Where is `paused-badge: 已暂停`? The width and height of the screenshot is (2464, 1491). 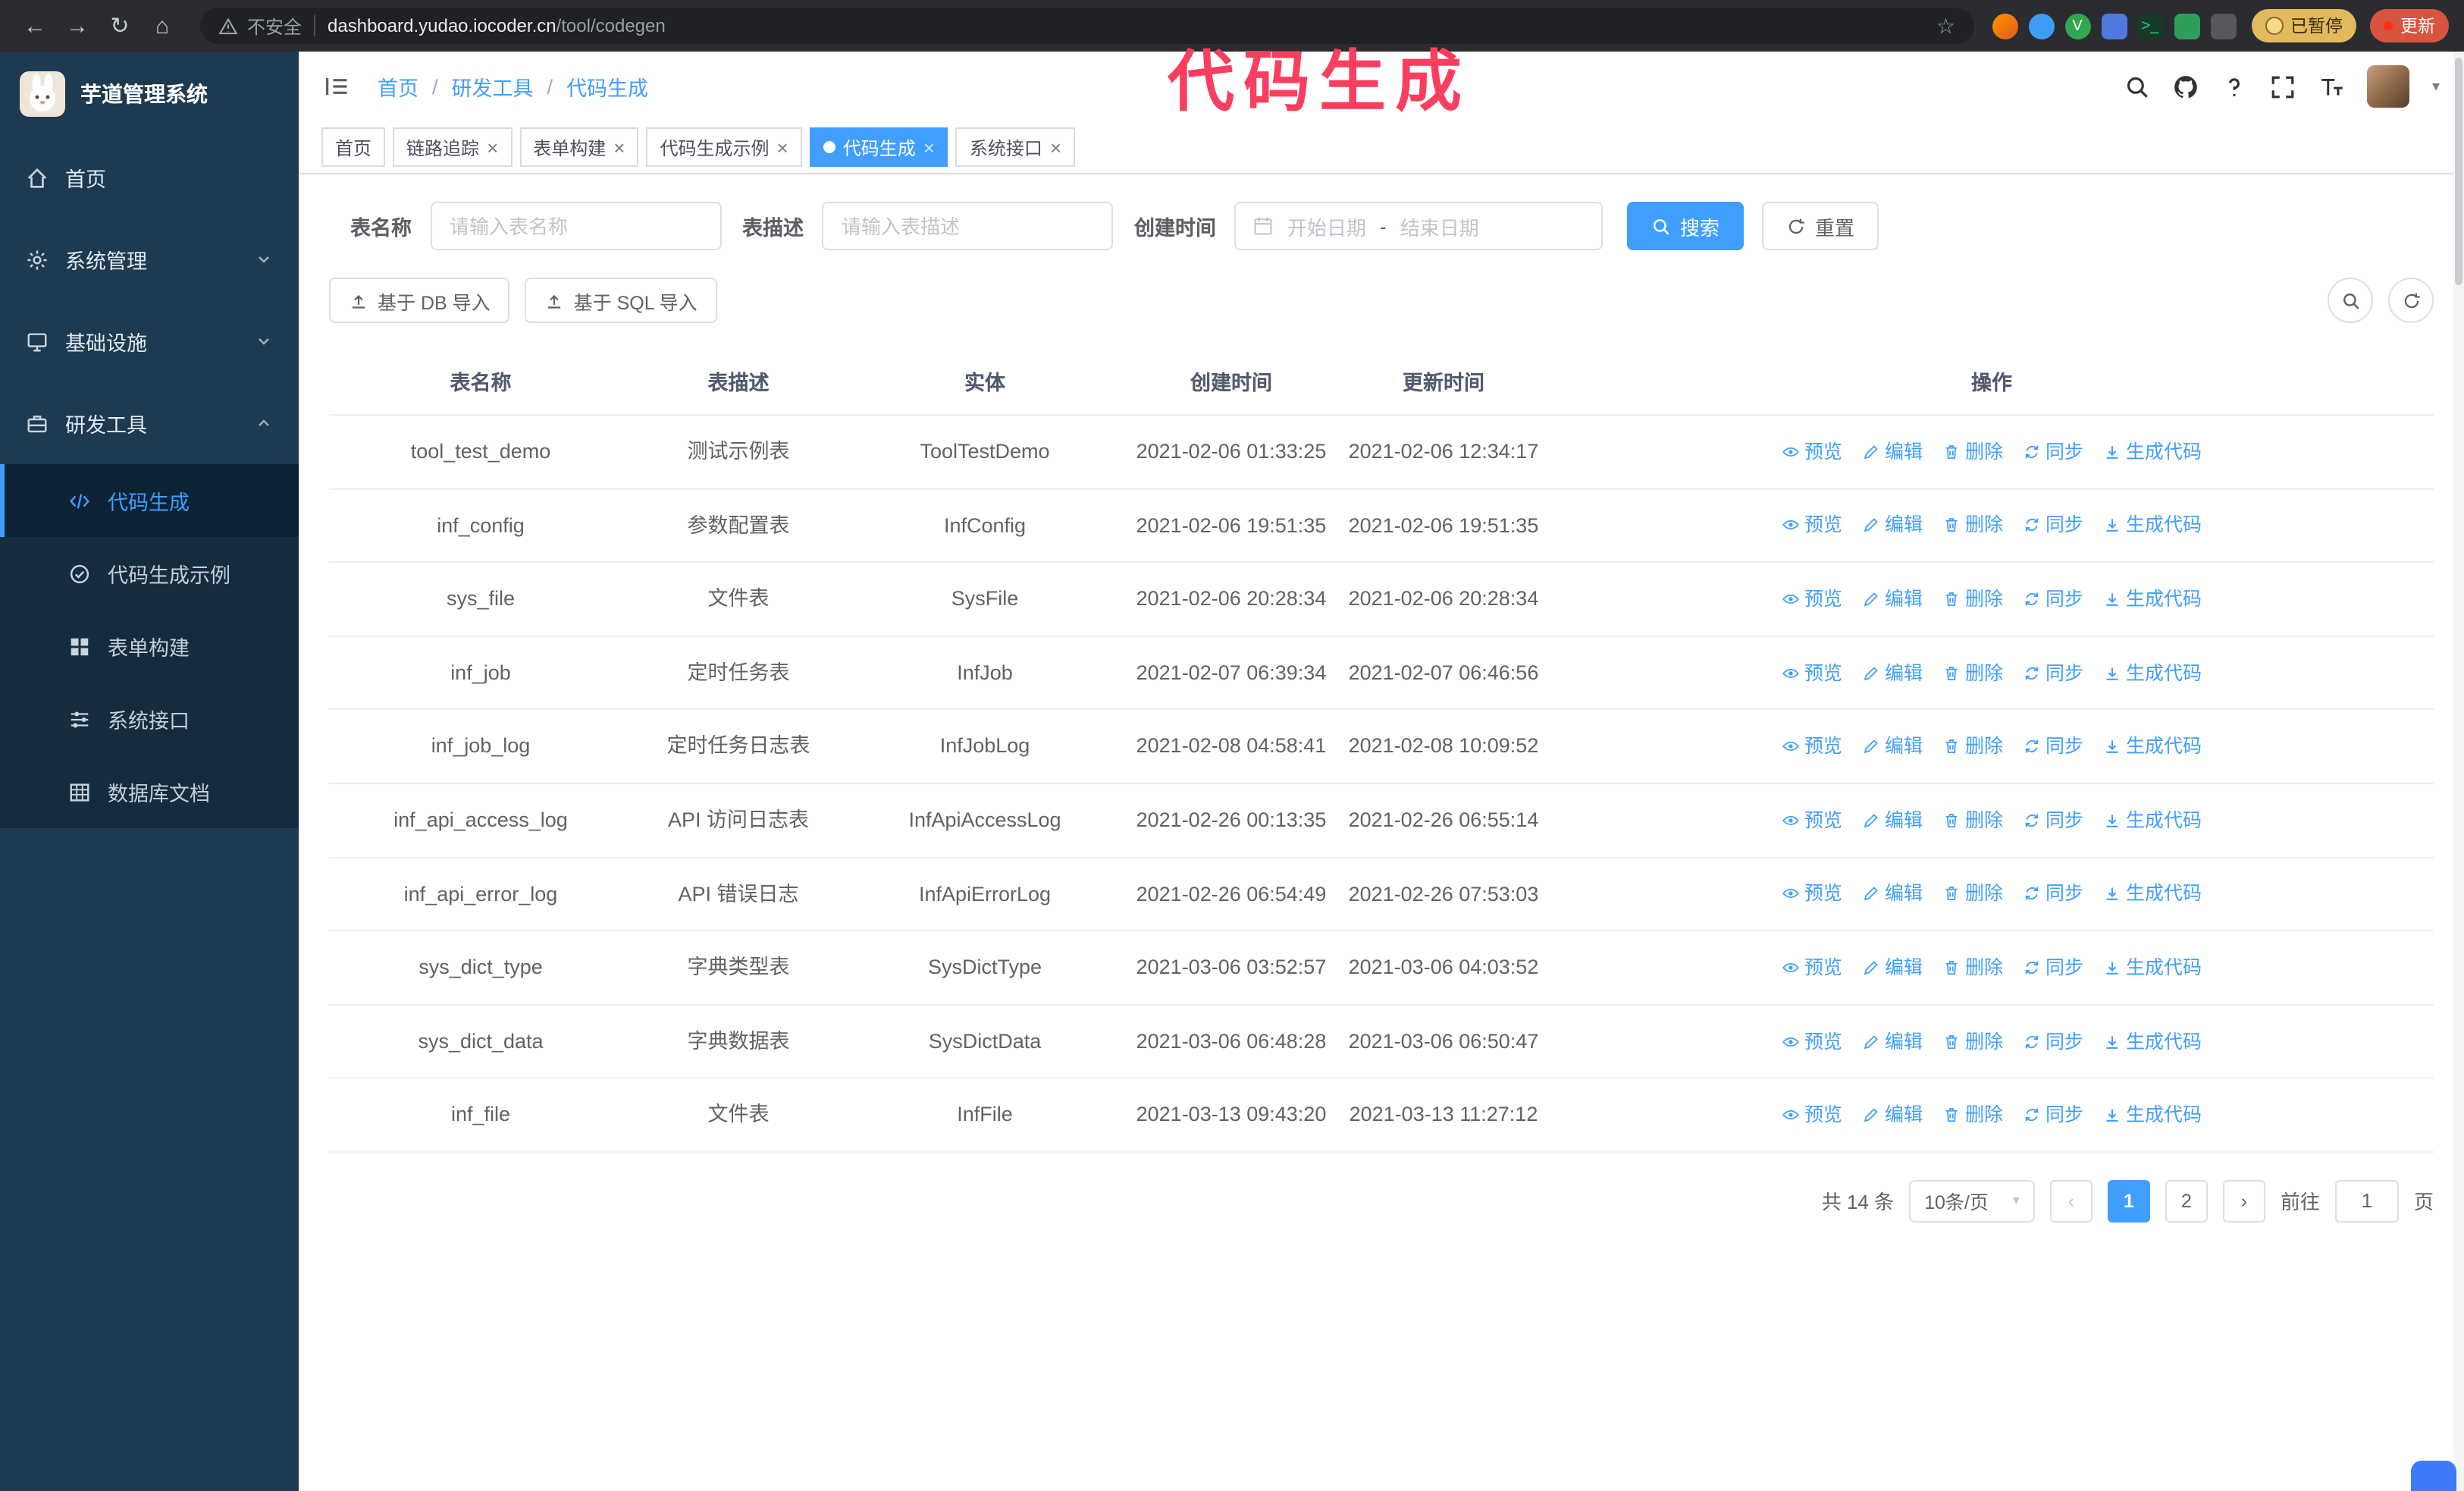 paused-badge: 已暂停 is located at coordinates (2303, 25).